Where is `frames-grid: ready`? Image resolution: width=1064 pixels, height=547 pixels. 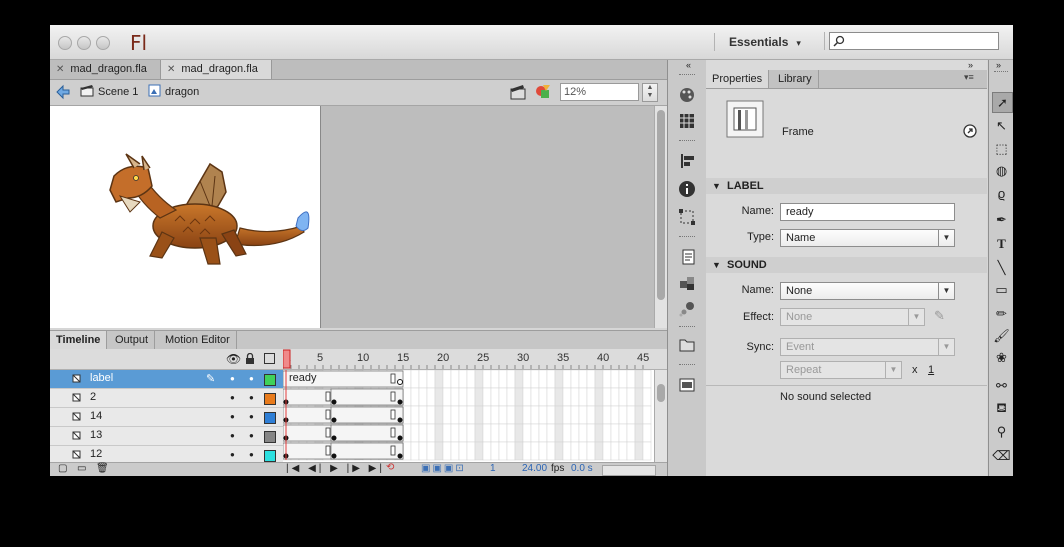 frames-grid: ready is located at coordinates (468, 416).